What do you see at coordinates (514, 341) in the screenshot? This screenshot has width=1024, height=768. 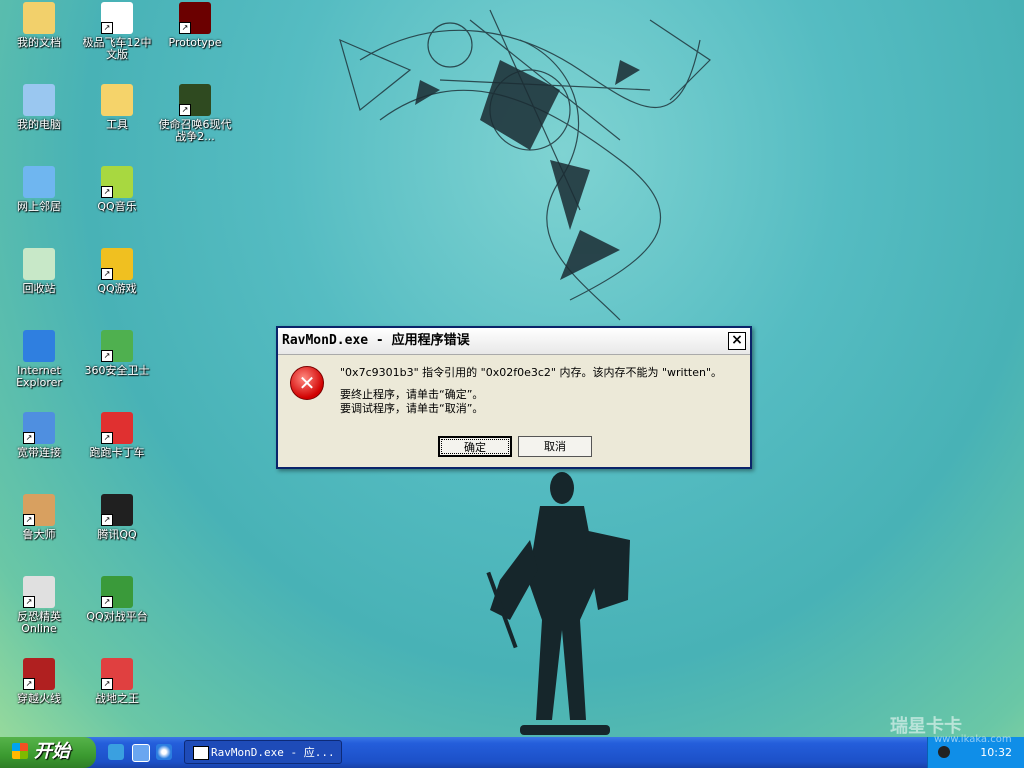 I see `dialog-title: RavMonD.exe - 应用程序错误` at bounding box center [514, 341].